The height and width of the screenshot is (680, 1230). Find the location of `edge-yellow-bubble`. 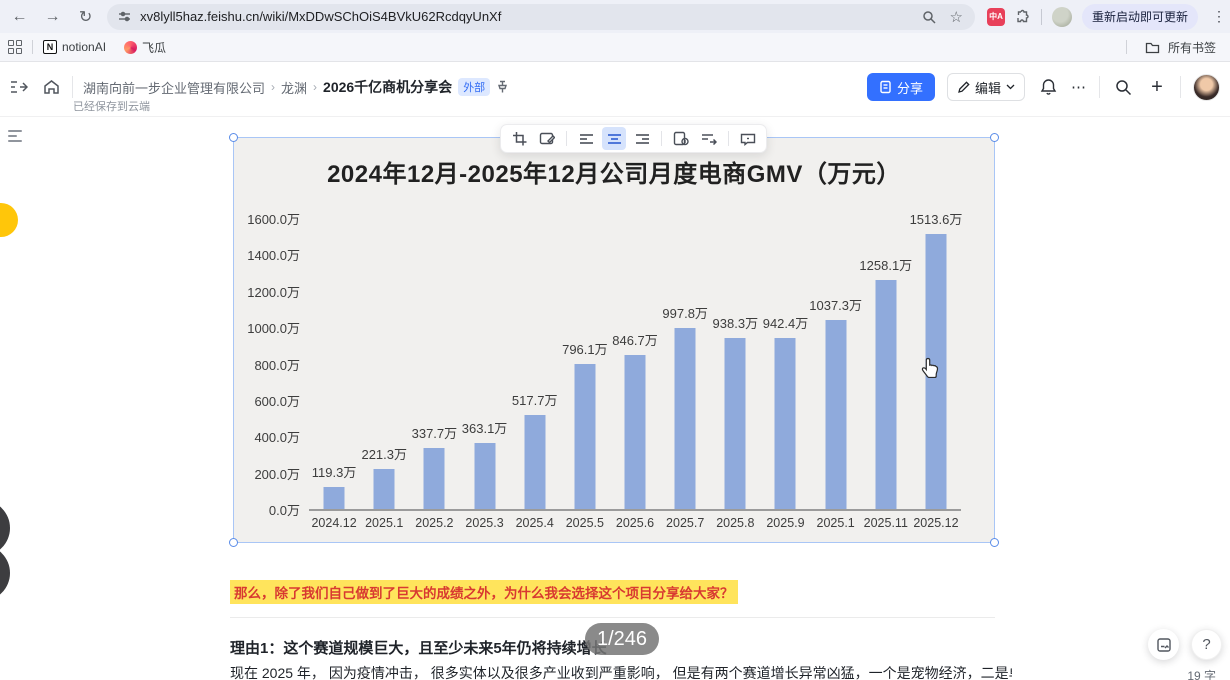

edge-yellow-bubble is located at coordinates (9, 220).